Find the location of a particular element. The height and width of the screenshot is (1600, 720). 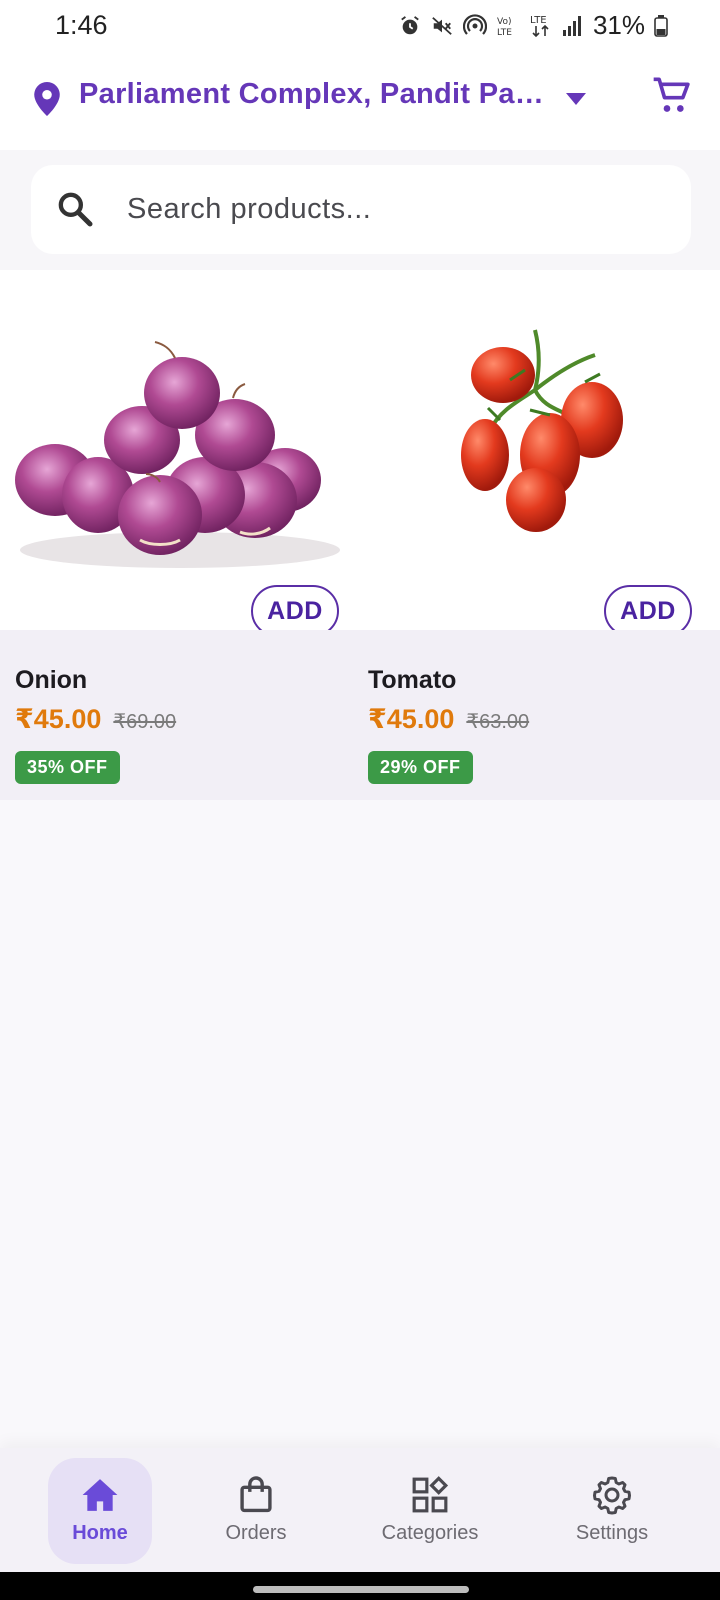

app-bar: Parliament Complex, Pandit Pant Marg is located at coordinates (360, 101).